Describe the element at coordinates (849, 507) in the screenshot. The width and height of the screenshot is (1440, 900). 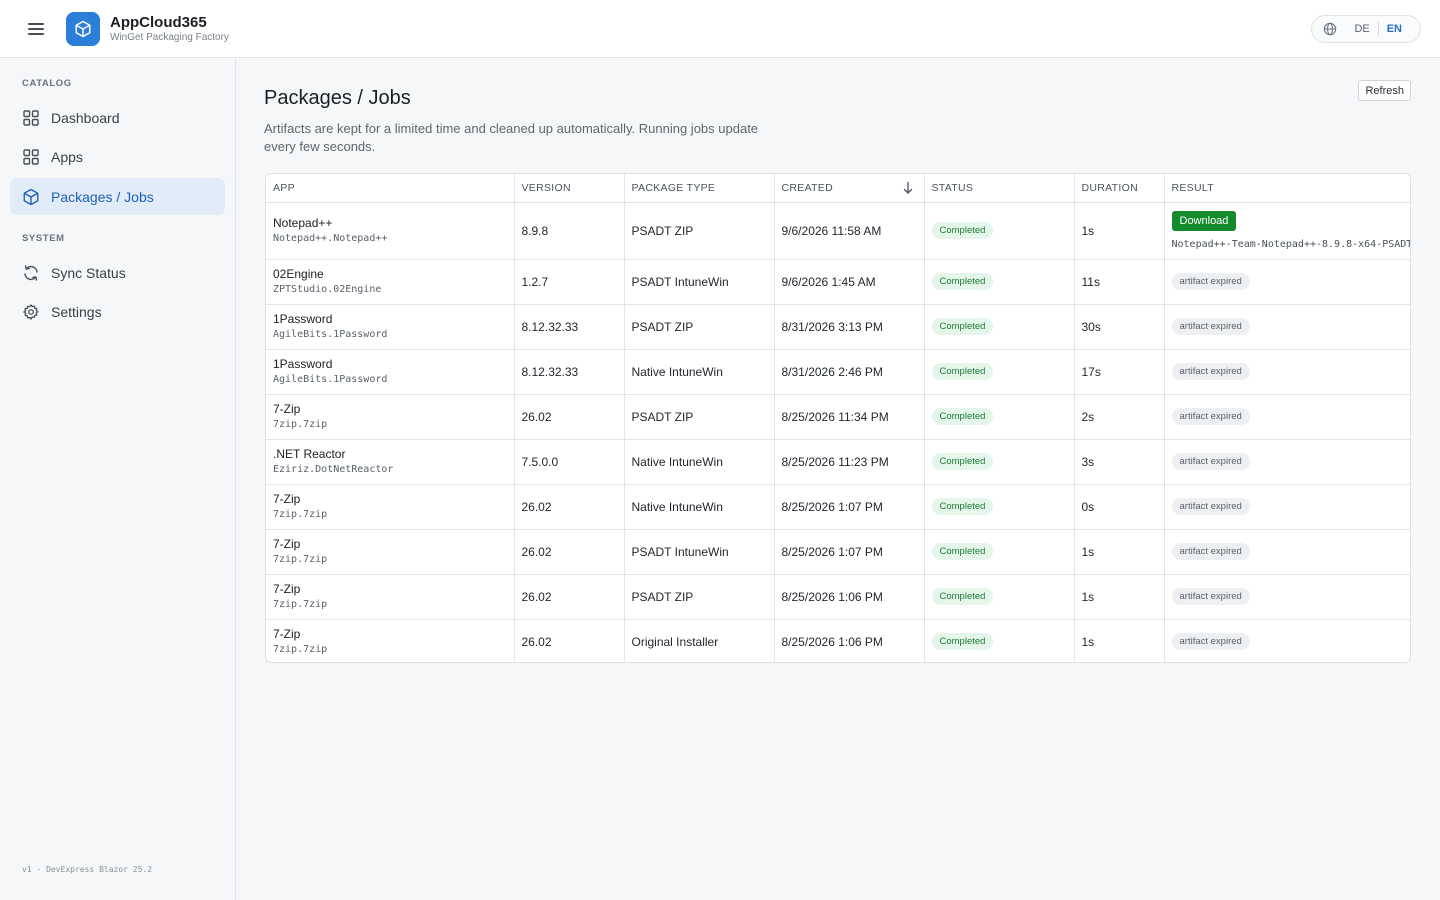
I see `cell-created: 8/25/2026 1:07 PM` at that location.